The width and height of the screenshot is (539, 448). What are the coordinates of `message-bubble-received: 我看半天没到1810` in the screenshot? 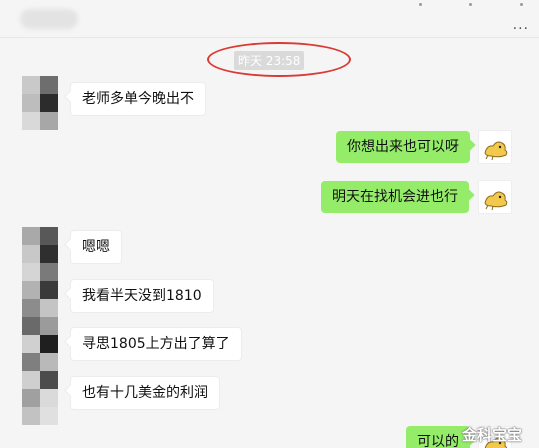 It's located at (142, 296).